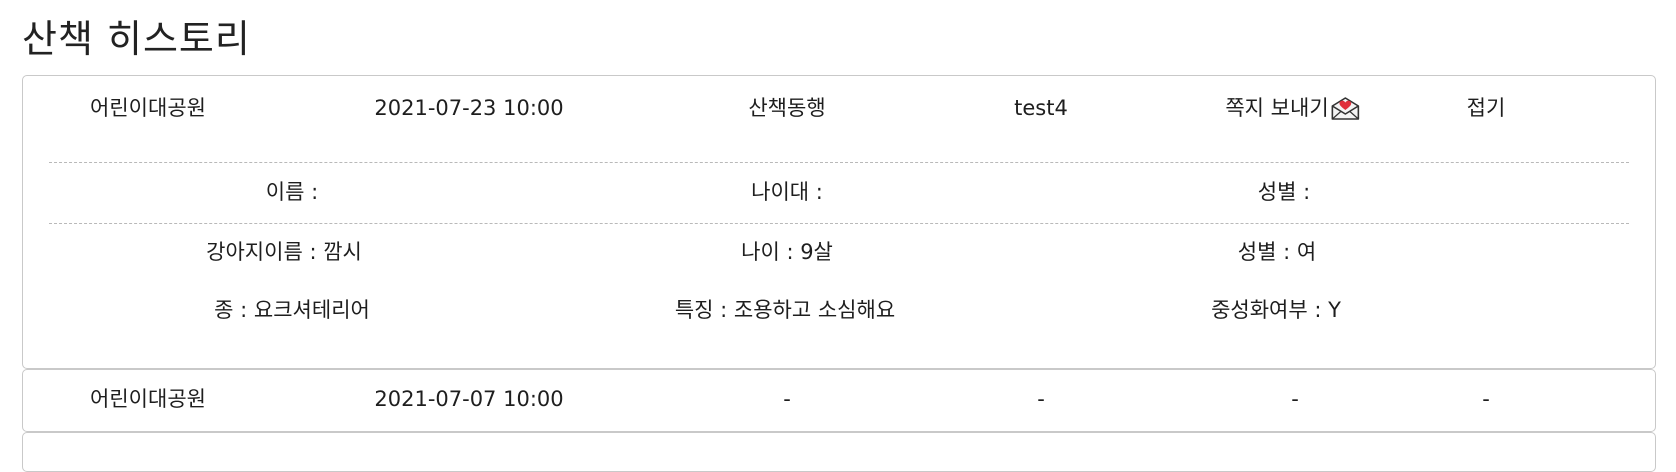 This screenshot has width=1676, height=472. Describe the element at coordinates (284, 252) in the screenshot. I see `dog-name: 강아지이름 : 깜시` at that location.